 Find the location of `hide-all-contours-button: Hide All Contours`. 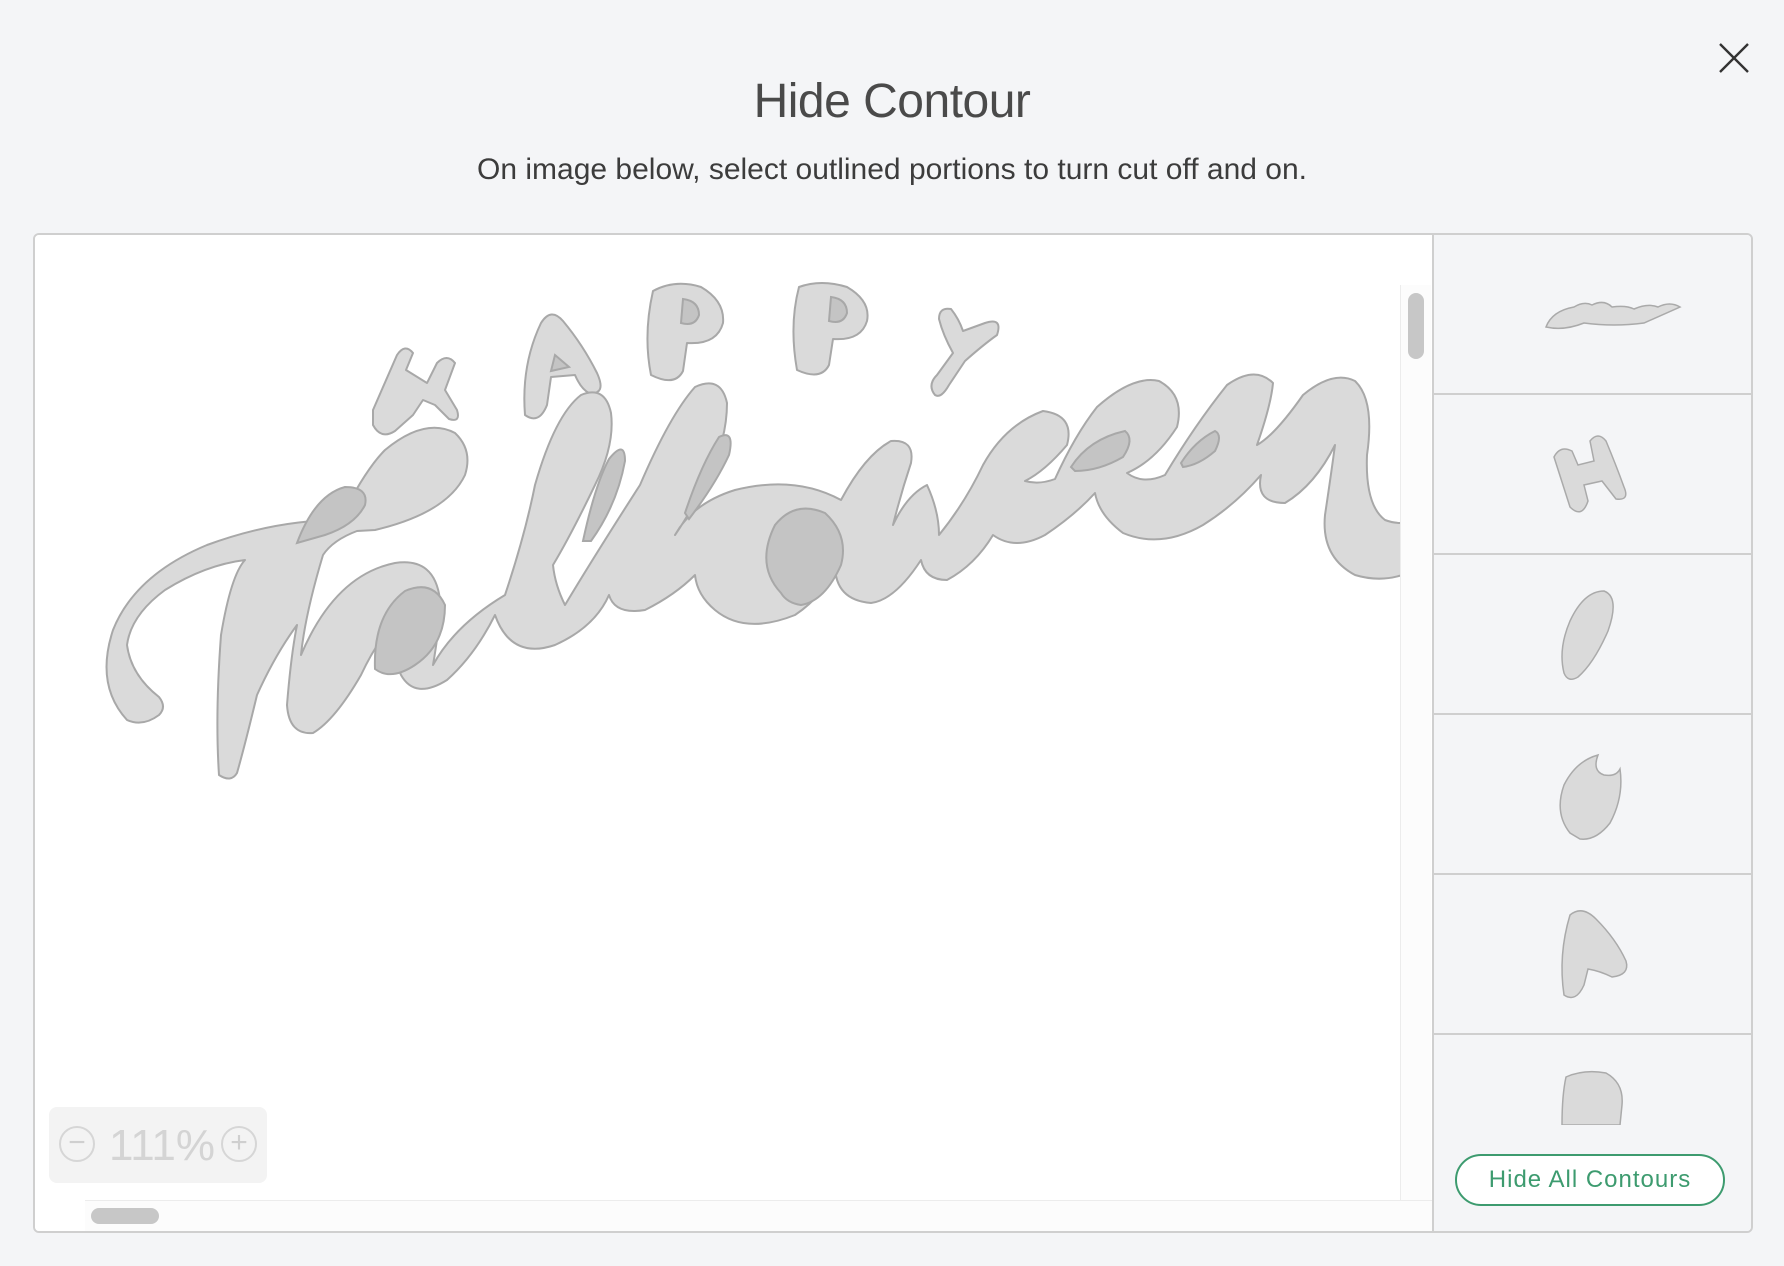

hide-all-contours-button: Hide All Contours is located at coordinates (1590, 1180).